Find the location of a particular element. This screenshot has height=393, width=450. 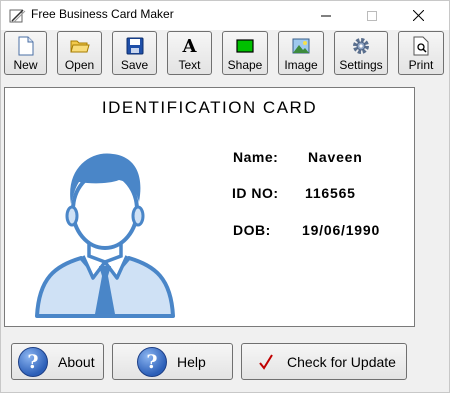

image-button: Image is located at coordinates (301, 53).